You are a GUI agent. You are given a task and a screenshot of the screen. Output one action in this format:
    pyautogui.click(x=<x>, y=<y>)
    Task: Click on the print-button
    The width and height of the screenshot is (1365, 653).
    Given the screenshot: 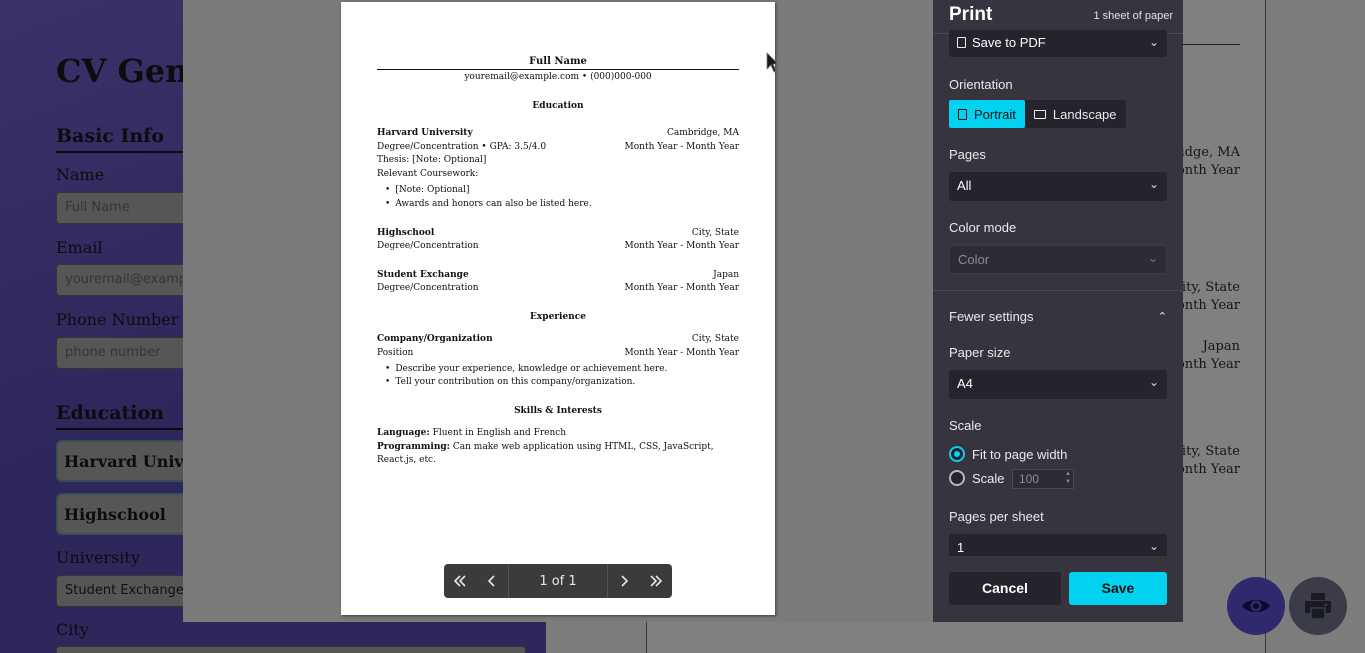 What is the action you would take?
    pyautogui.click(x=1318, y=606)
    